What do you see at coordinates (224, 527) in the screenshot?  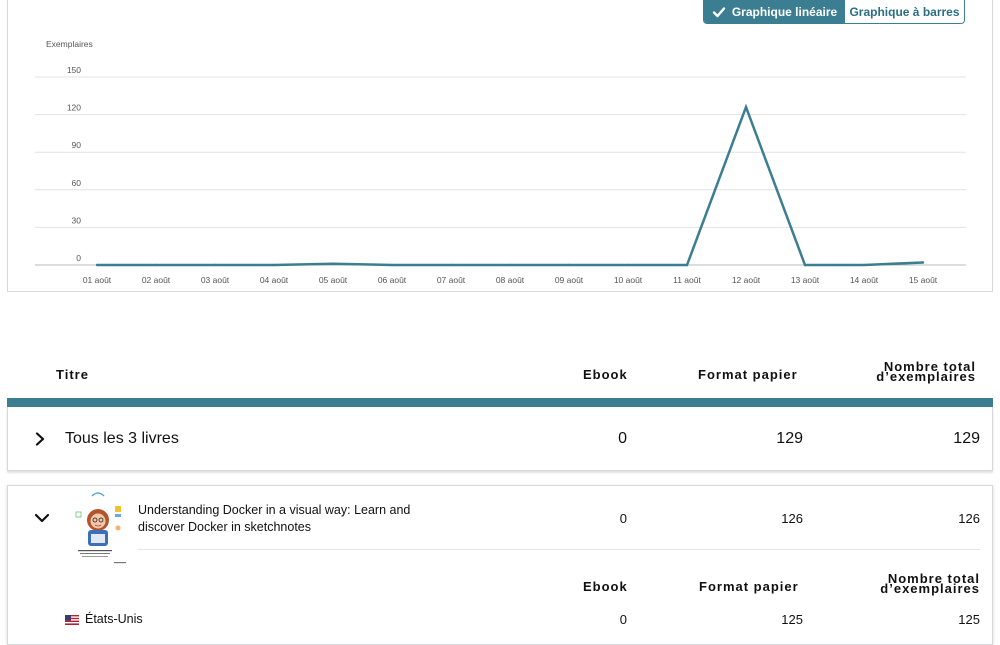 I see `book-title-line2: discover Docker in sketchnotes` at bounding box center [224, 527].